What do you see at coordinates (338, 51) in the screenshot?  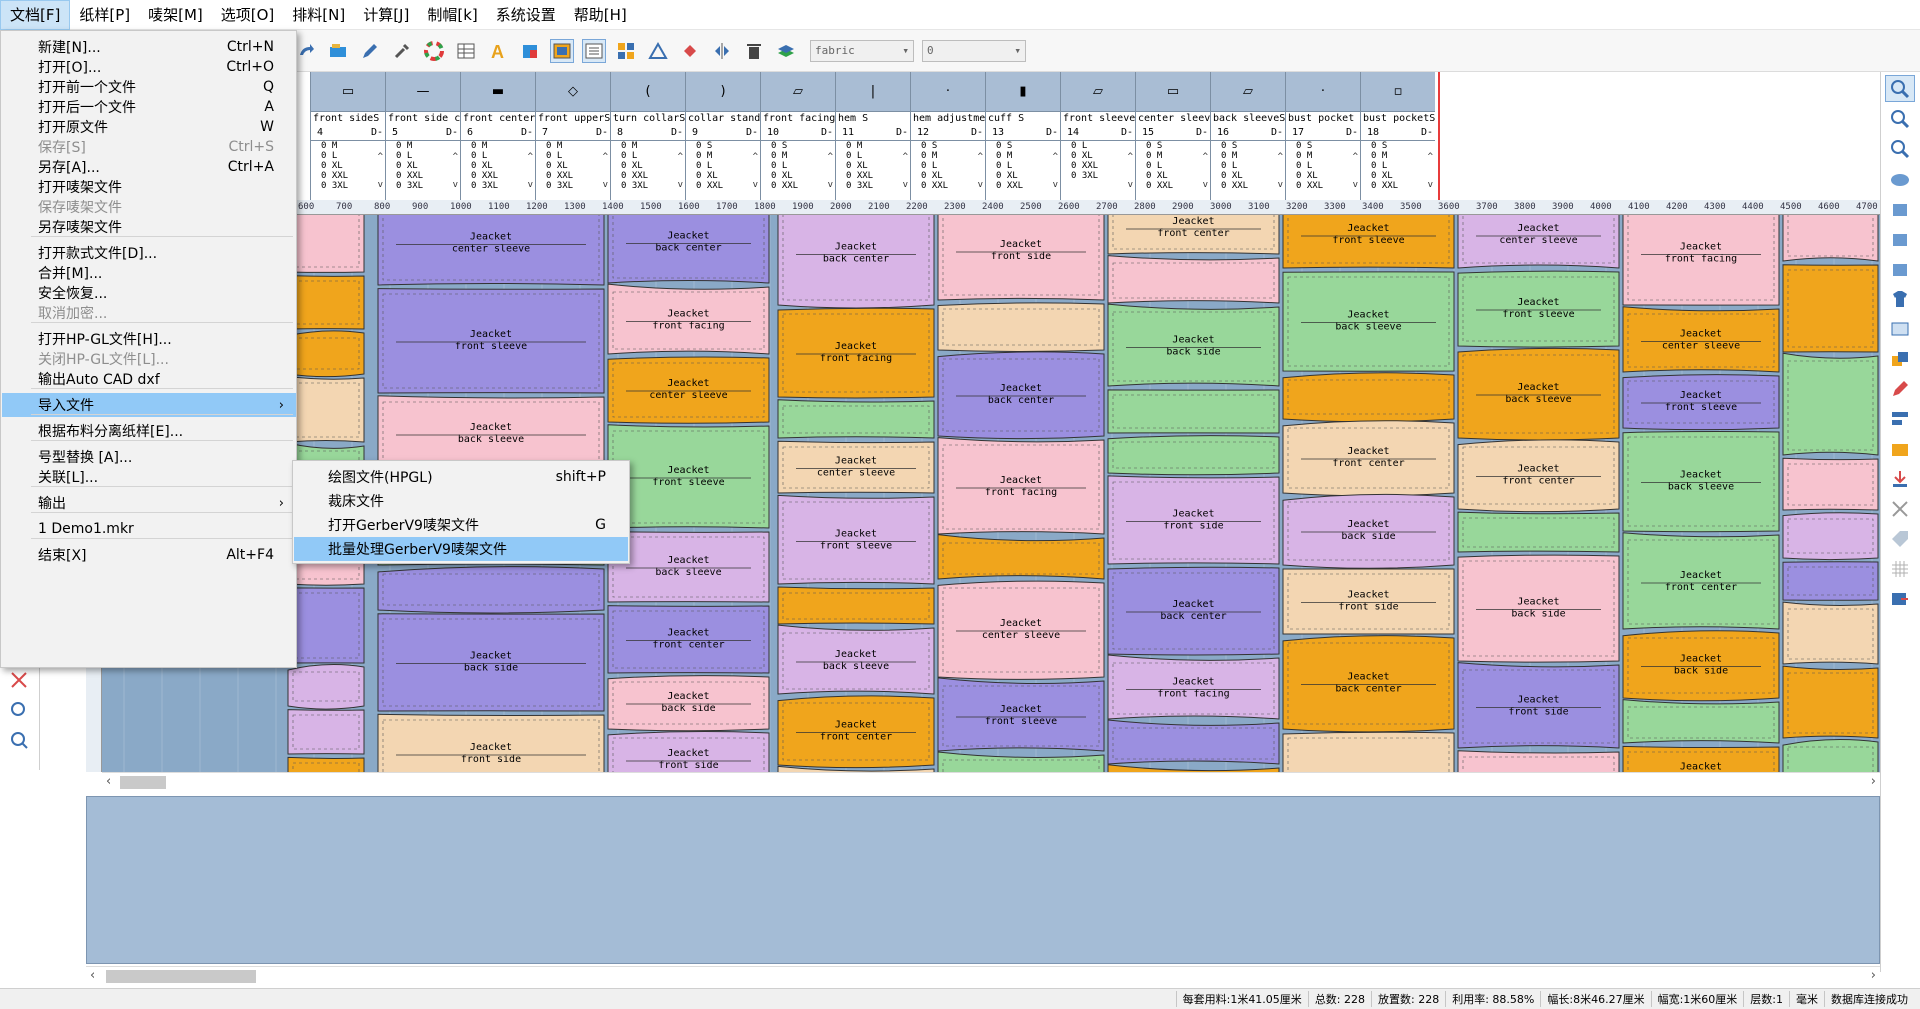 I see `open-piece-icon` at bounding box center [338, 51].